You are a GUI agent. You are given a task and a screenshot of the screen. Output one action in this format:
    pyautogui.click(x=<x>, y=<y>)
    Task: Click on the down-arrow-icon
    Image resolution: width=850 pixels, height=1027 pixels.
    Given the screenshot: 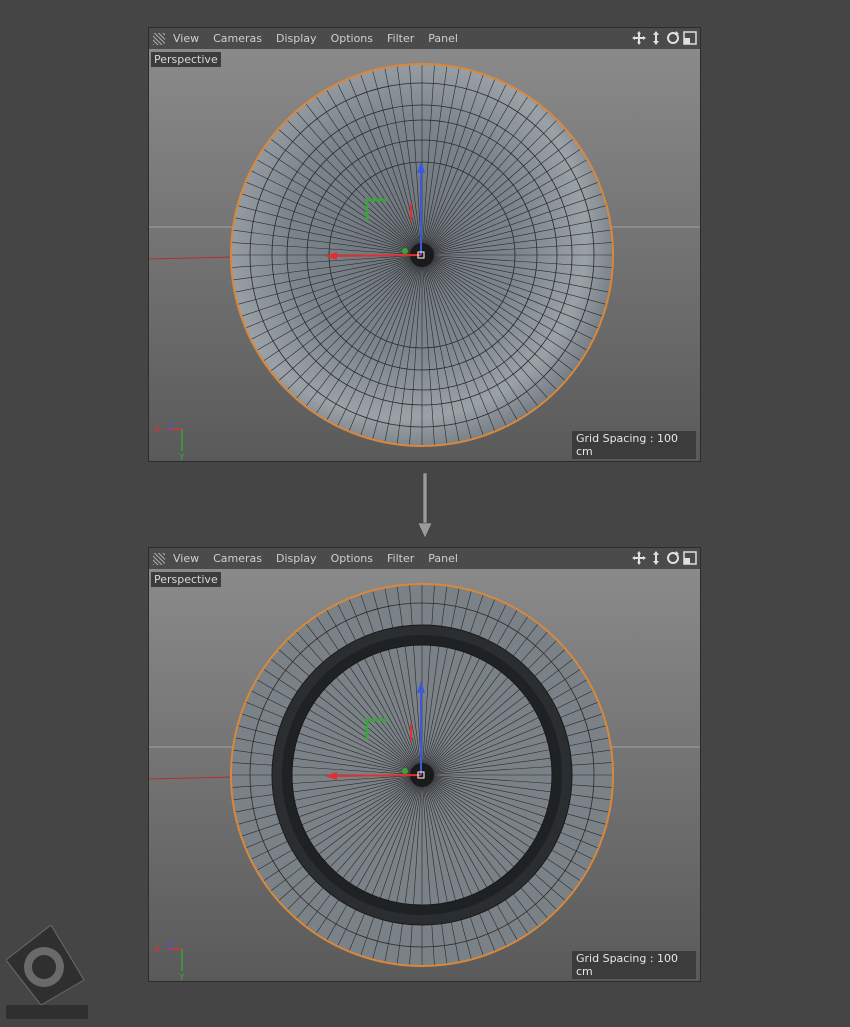 What is the action you would take?
    pyautogui.click(x=425, y=506)
    